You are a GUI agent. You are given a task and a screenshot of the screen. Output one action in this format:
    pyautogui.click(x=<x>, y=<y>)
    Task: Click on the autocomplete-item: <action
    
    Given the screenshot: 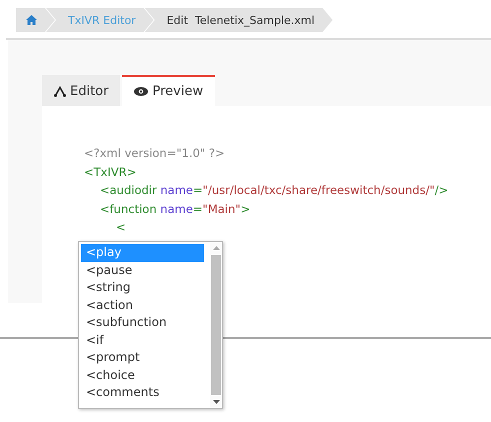 What is the action you would take?
    pyautogui.click(x=142, y=305)
    